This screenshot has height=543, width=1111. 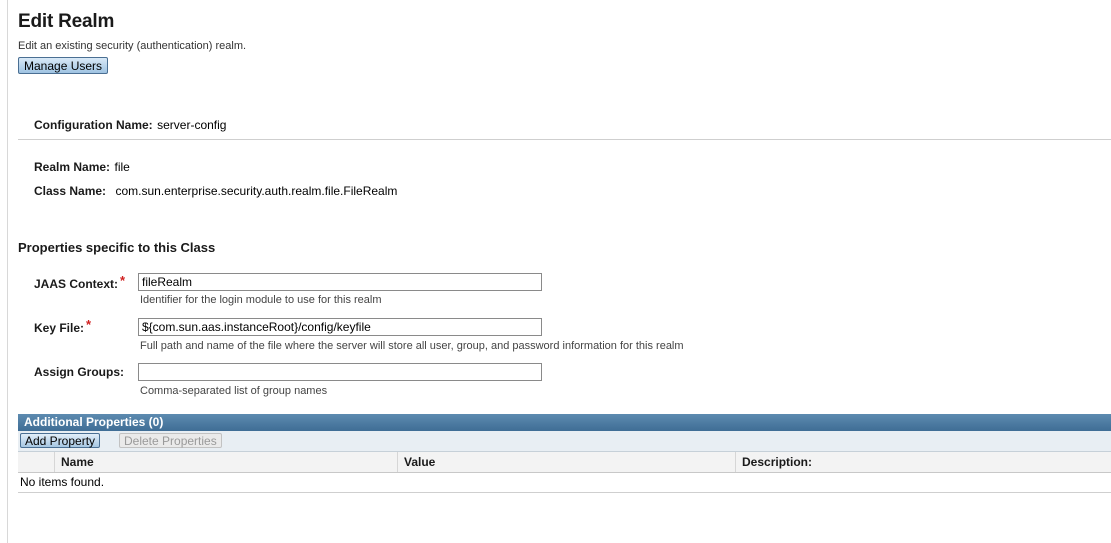 What do you see at coordinates (234, 391) in the screenshot?
I see `assign-groups-help: Comma-separated list of group names` at bounding box center [234, 391].